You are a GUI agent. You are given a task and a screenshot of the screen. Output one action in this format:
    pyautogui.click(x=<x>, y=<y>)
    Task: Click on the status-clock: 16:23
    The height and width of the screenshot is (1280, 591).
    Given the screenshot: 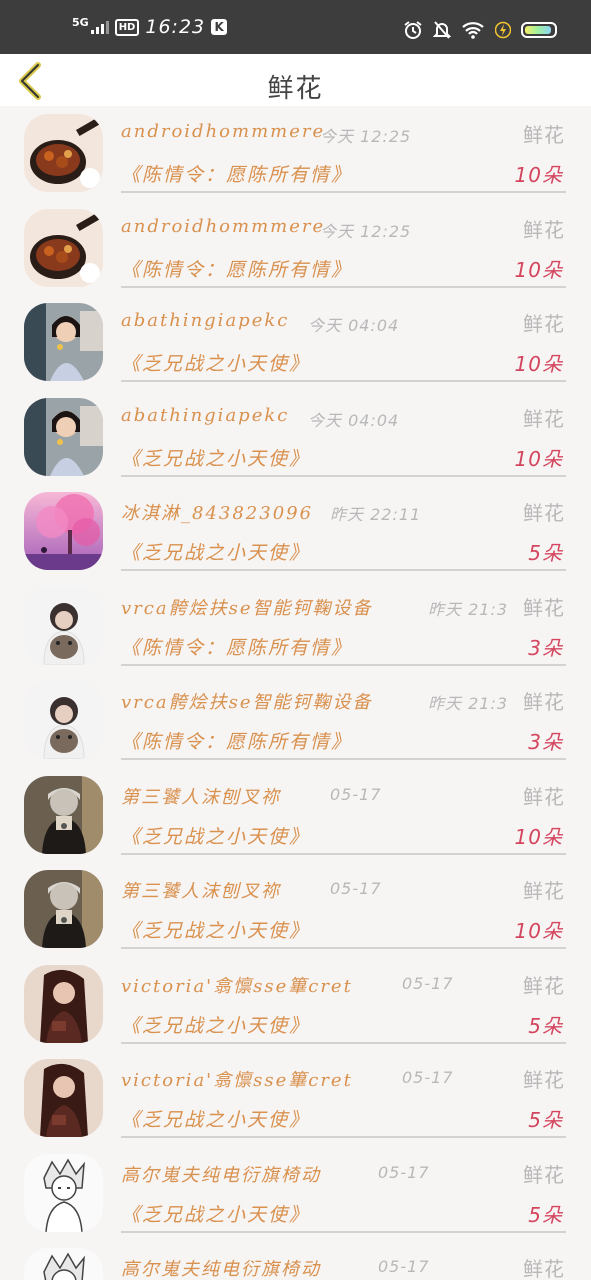 What is the action you would take?
    pyautogui.click(x=175, y=27)
    